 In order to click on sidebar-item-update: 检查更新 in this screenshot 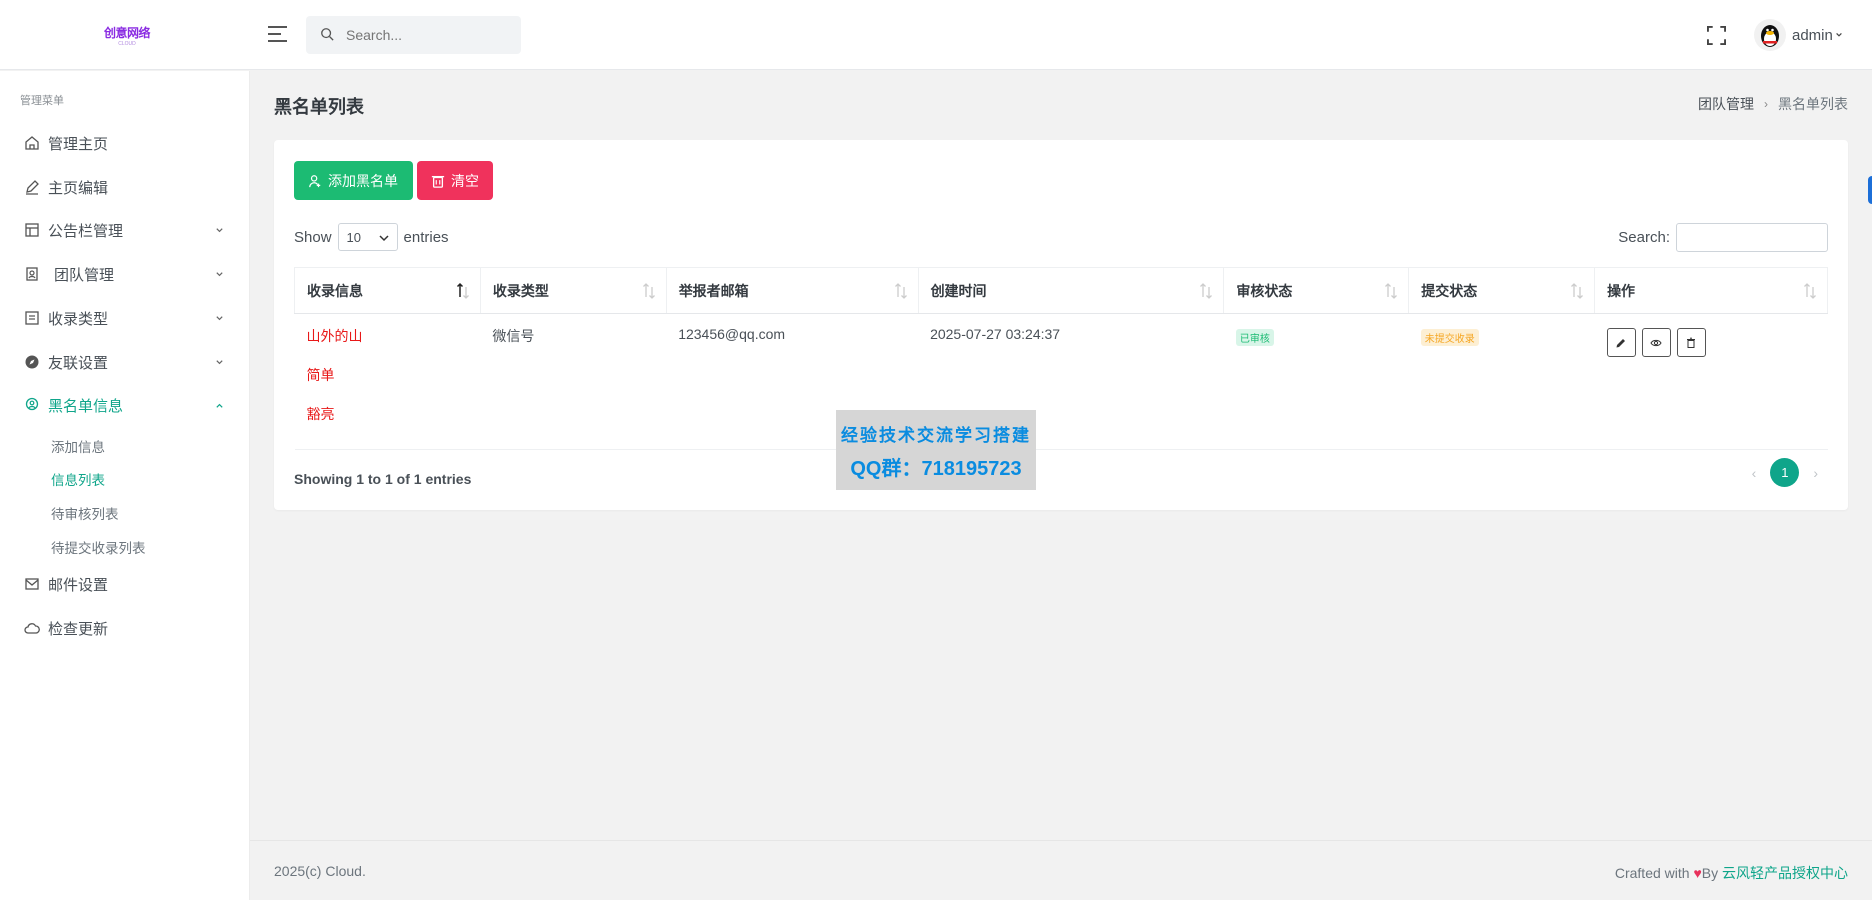, I will do `click(126, 628)`.